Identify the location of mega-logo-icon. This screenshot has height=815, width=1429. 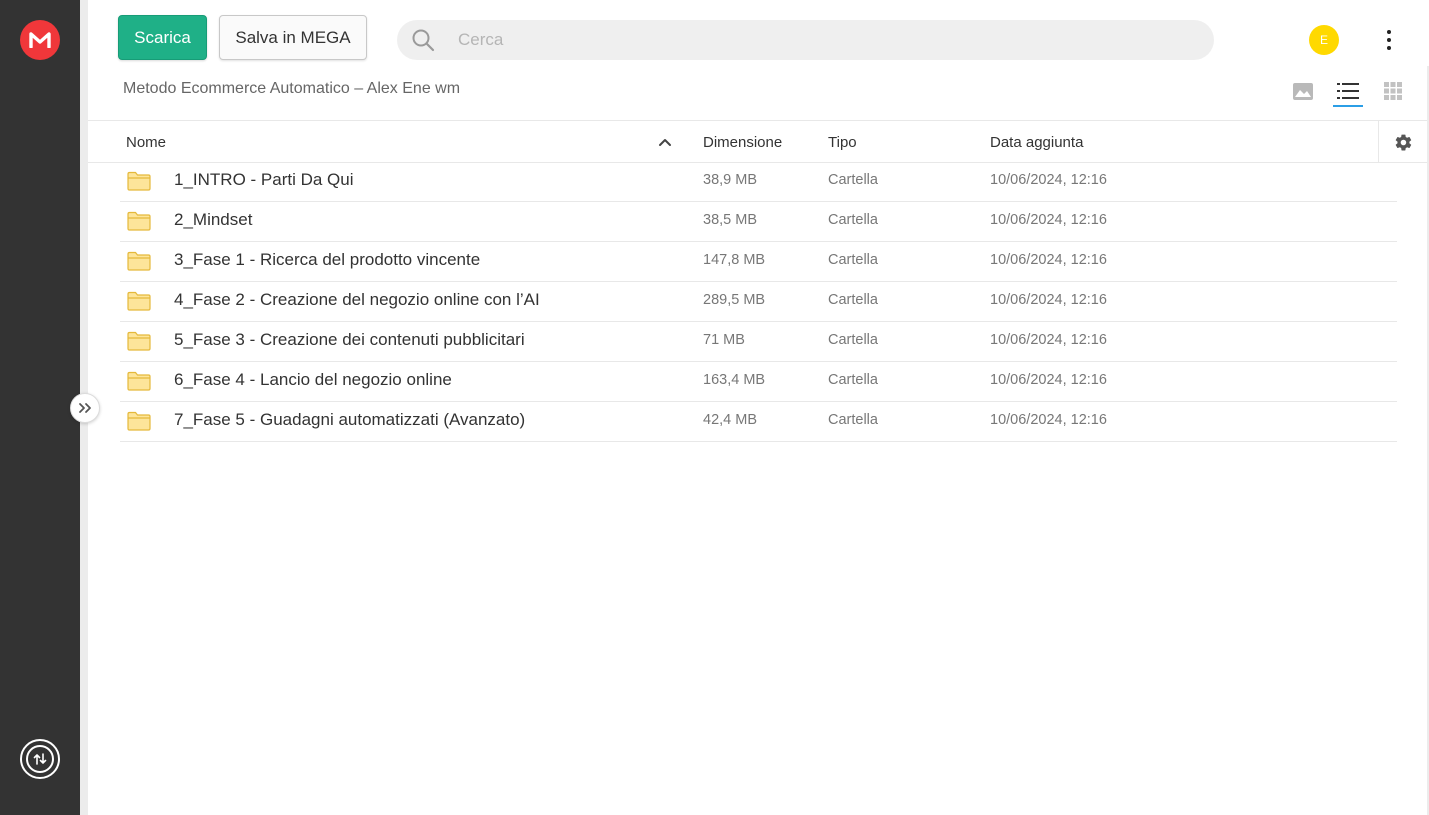
(40, 40).